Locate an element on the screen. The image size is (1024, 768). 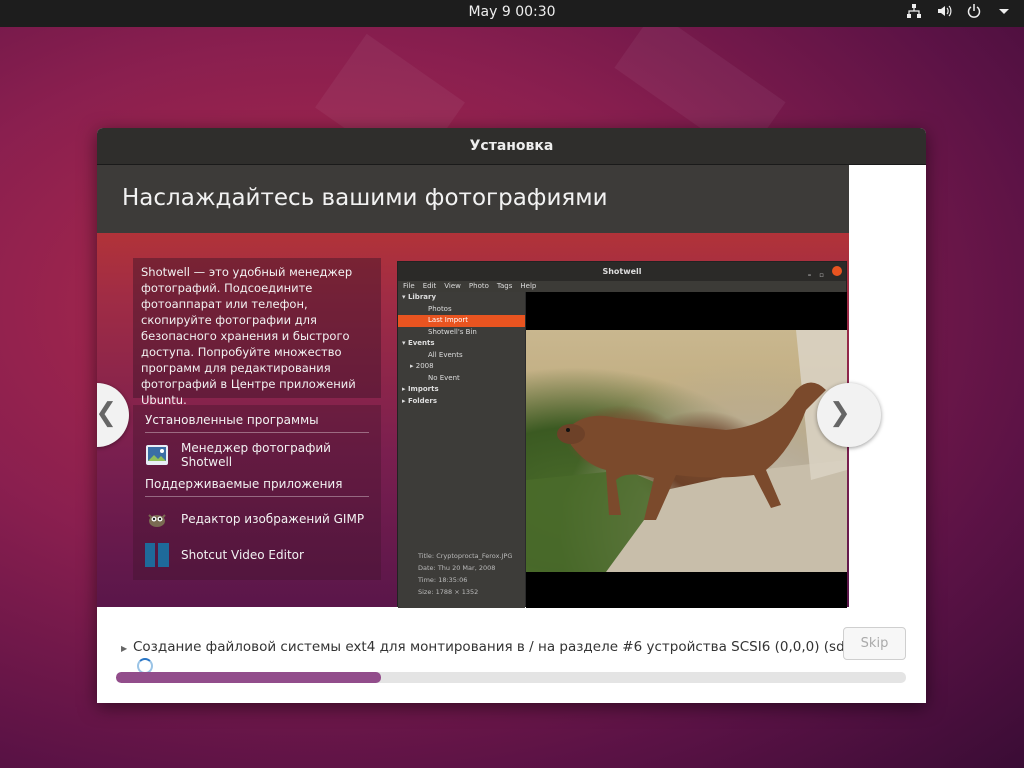
next-slide-button: ❯ is located at coordinates (849, 415).